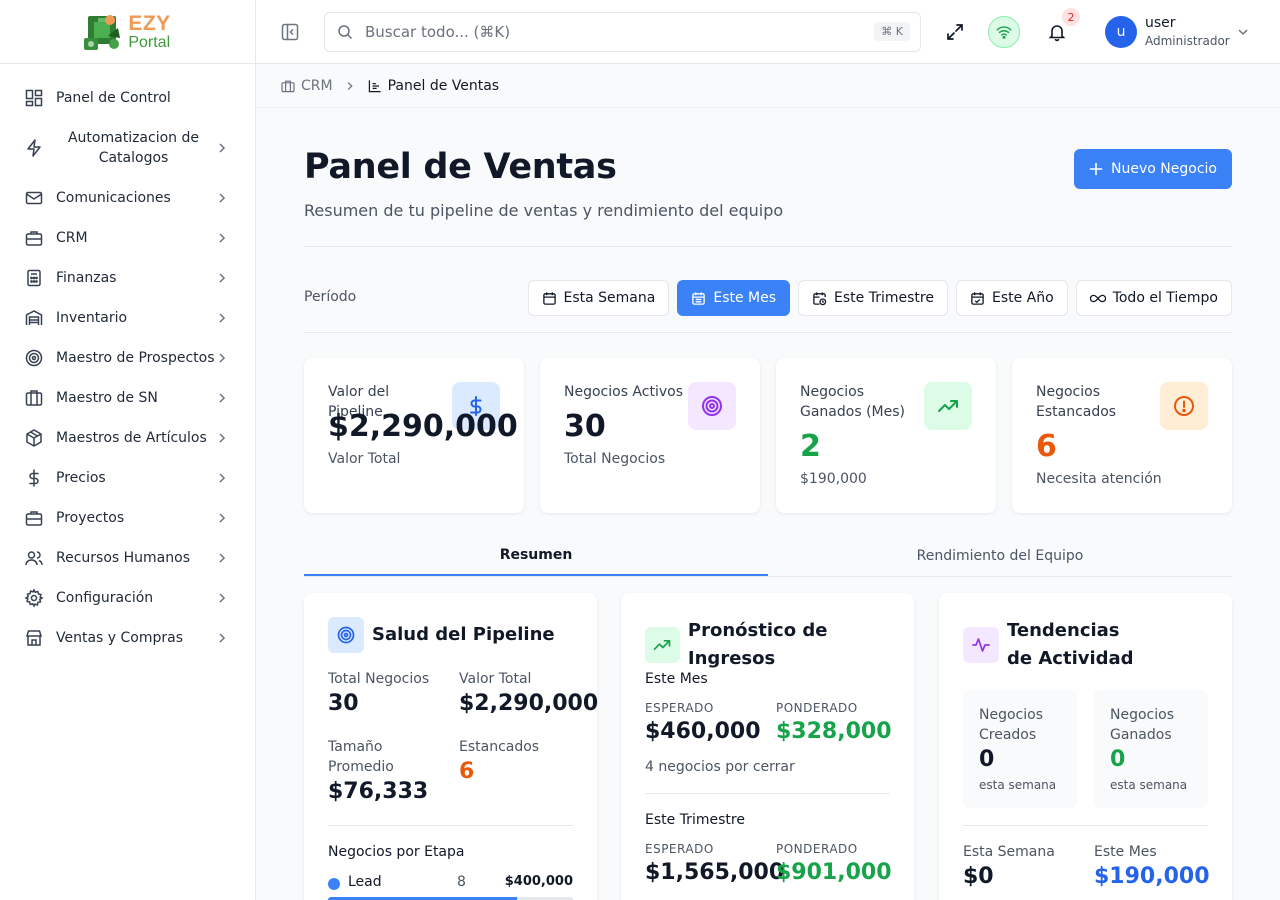 The width and height of the screenshot is (1280, 900). I want to click on connection-status-button, so click(1004, 32).